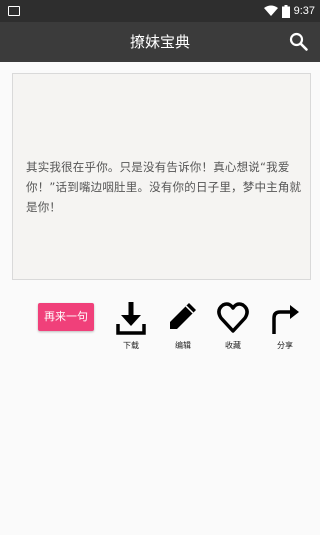 Image resolution: width=320 pixels, height=535 pixels. Describe the element at coordinates (183, 316) in the screenshot. I see `pencil-icon` at that location.